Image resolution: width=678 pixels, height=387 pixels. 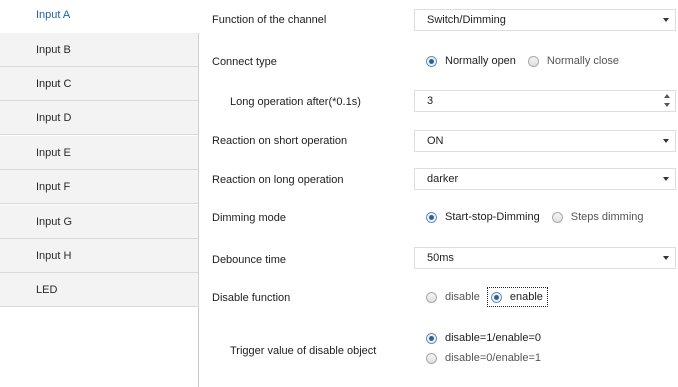 I want to click on spin-down-icon, so click(x=667, y=105).